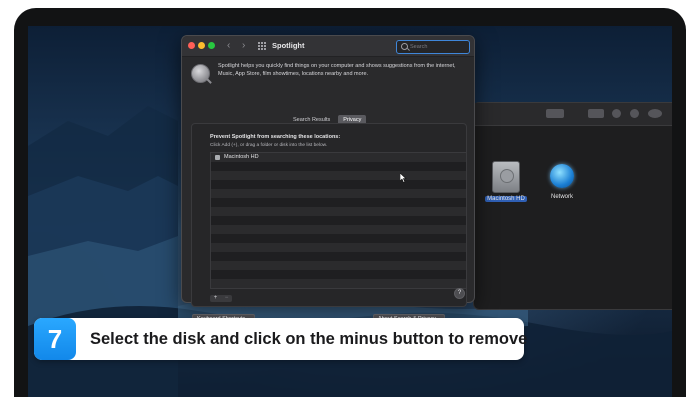  I want to click on excluded-locations-list: Macintosh HD, so click(338, 220).